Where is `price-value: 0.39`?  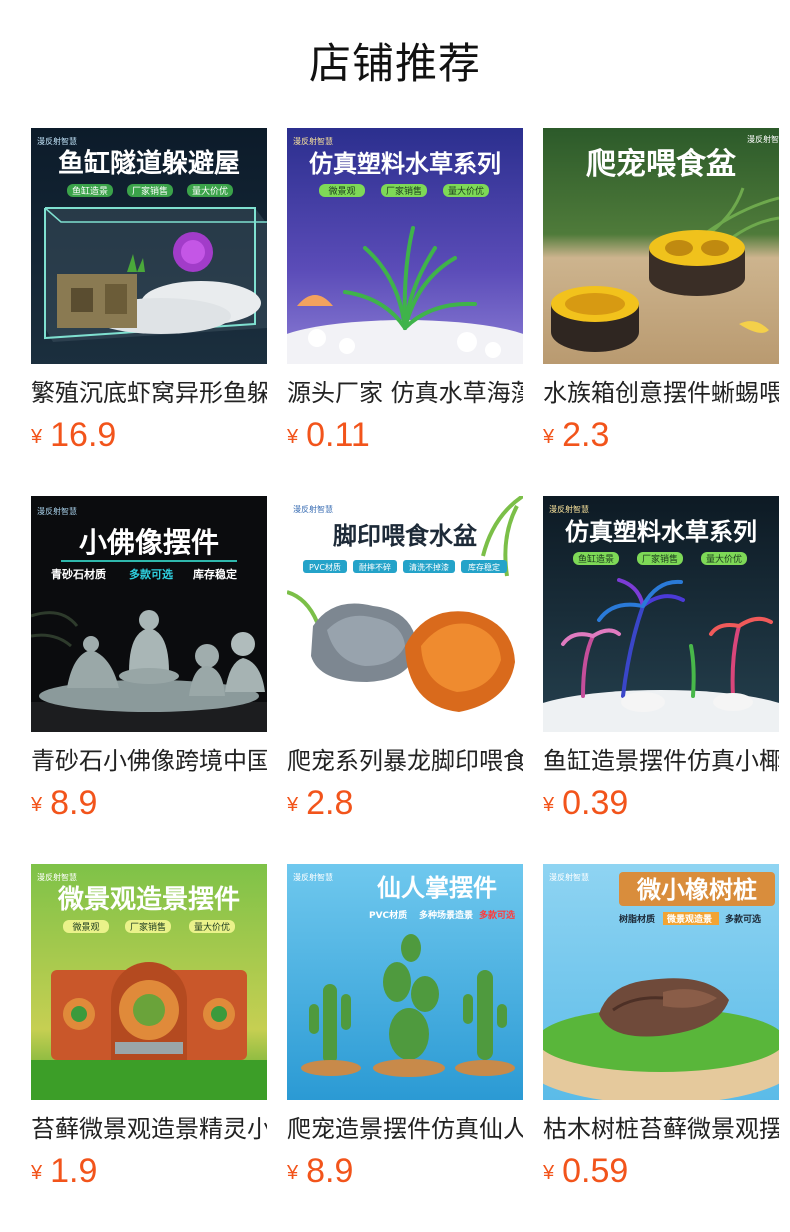
price-value: 0.39 is located at coordinates (595, 803).